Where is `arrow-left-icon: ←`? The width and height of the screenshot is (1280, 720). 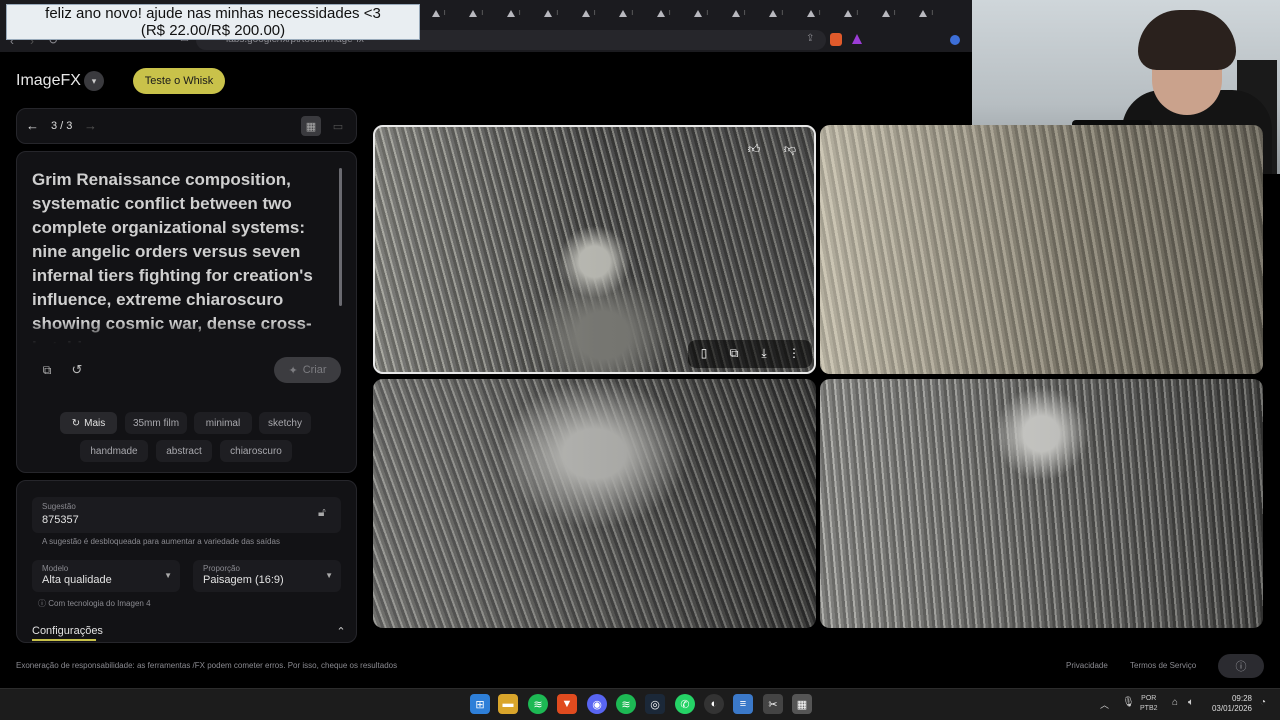 arrow-left-icon: ← is located at coordinates (32, 125).